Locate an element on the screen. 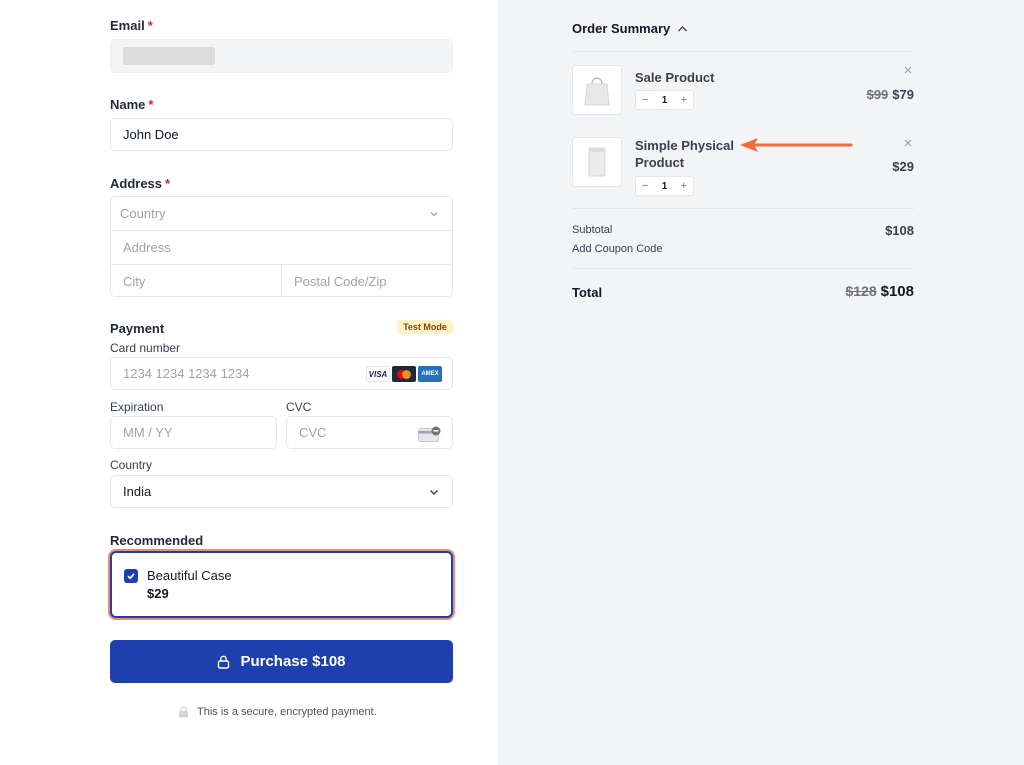  product-price: $99 $79 is located at coordinates (890, 94).